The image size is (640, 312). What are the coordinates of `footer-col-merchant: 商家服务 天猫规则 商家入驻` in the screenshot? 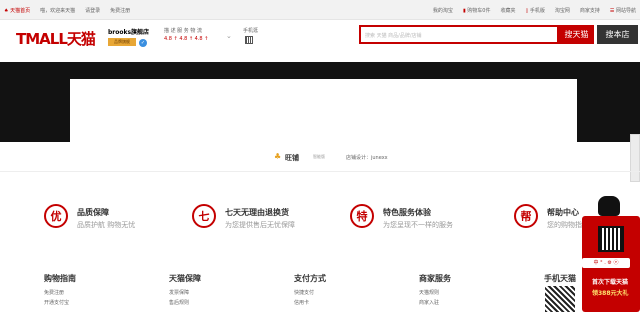 It's located at (459, 290).